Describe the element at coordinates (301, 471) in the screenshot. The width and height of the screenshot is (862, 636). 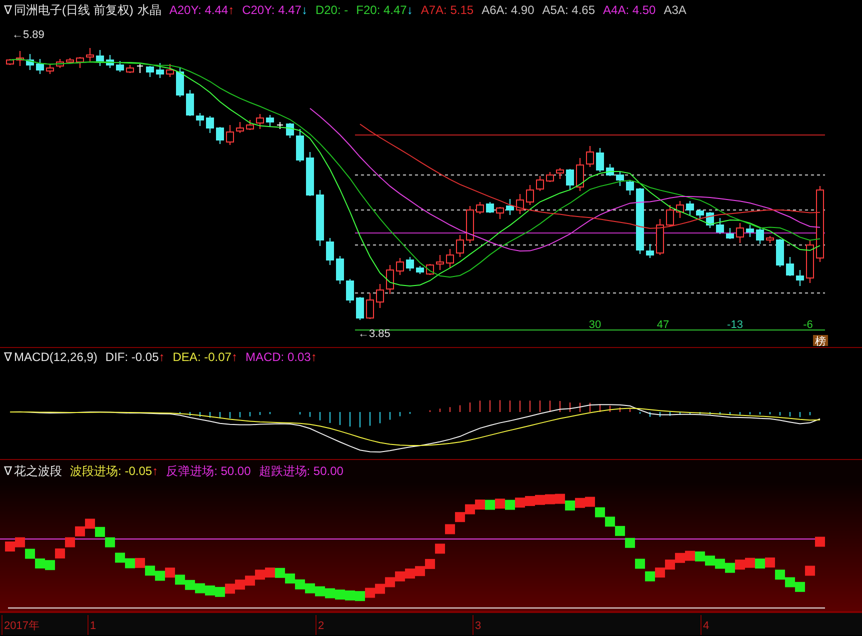
I see `indicator-reading: 超跌进场: 50.00` at that location.